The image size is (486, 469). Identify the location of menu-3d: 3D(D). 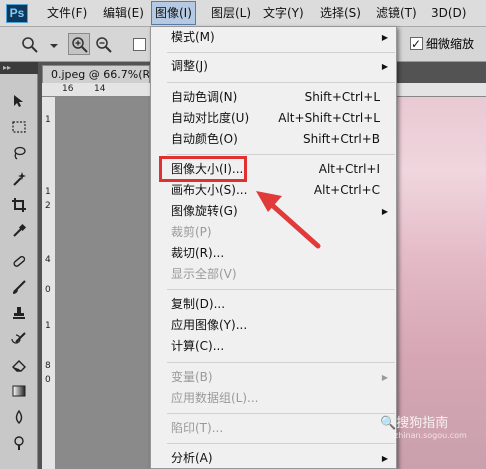
(448, 13).